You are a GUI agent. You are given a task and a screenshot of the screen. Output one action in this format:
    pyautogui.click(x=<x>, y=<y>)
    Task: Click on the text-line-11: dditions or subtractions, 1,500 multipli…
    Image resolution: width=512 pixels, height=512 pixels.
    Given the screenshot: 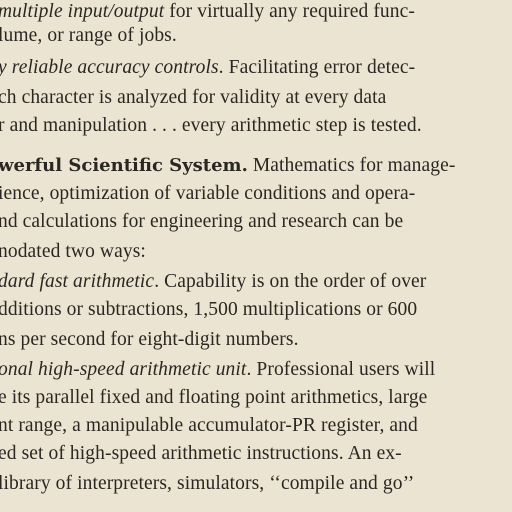 What is the action you would take?
    pyautogui.click(x=209, y=309)
    